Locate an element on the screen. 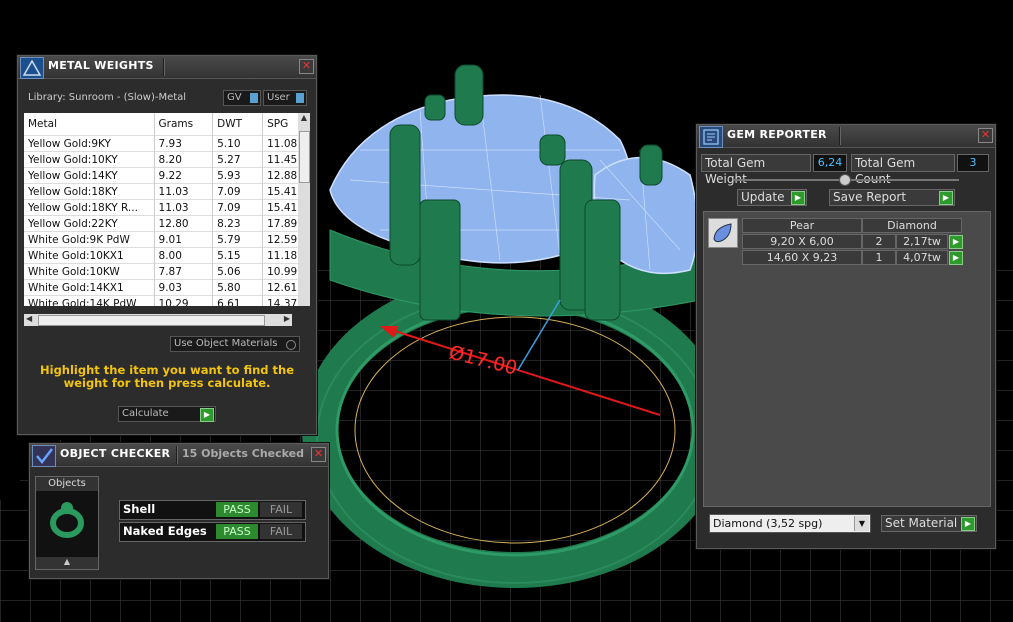 Image resolution: width=1013 pixels, height=622 pixels. table-cell: 5.80 is located at coordinates (238, 287).